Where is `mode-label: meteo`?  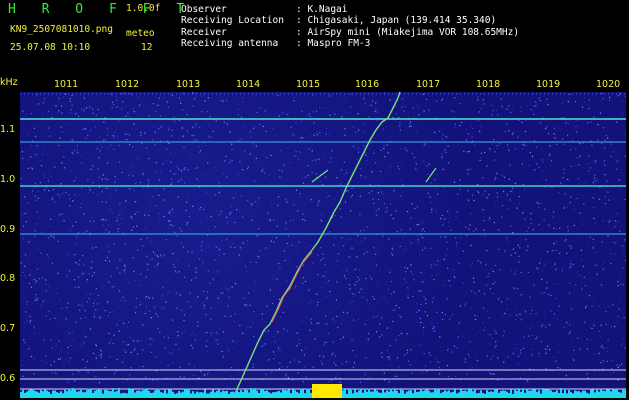 mode-label: meteo is located at coordinates (140, 33).